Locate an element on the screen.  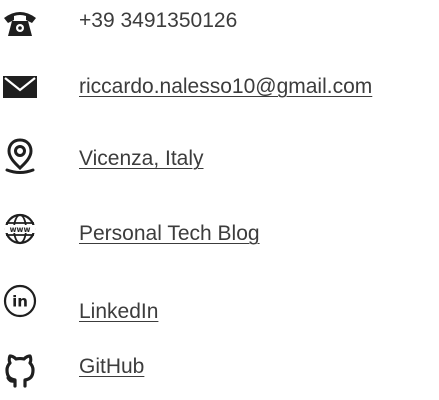
phone-icon is located at coordinates (20, 23).